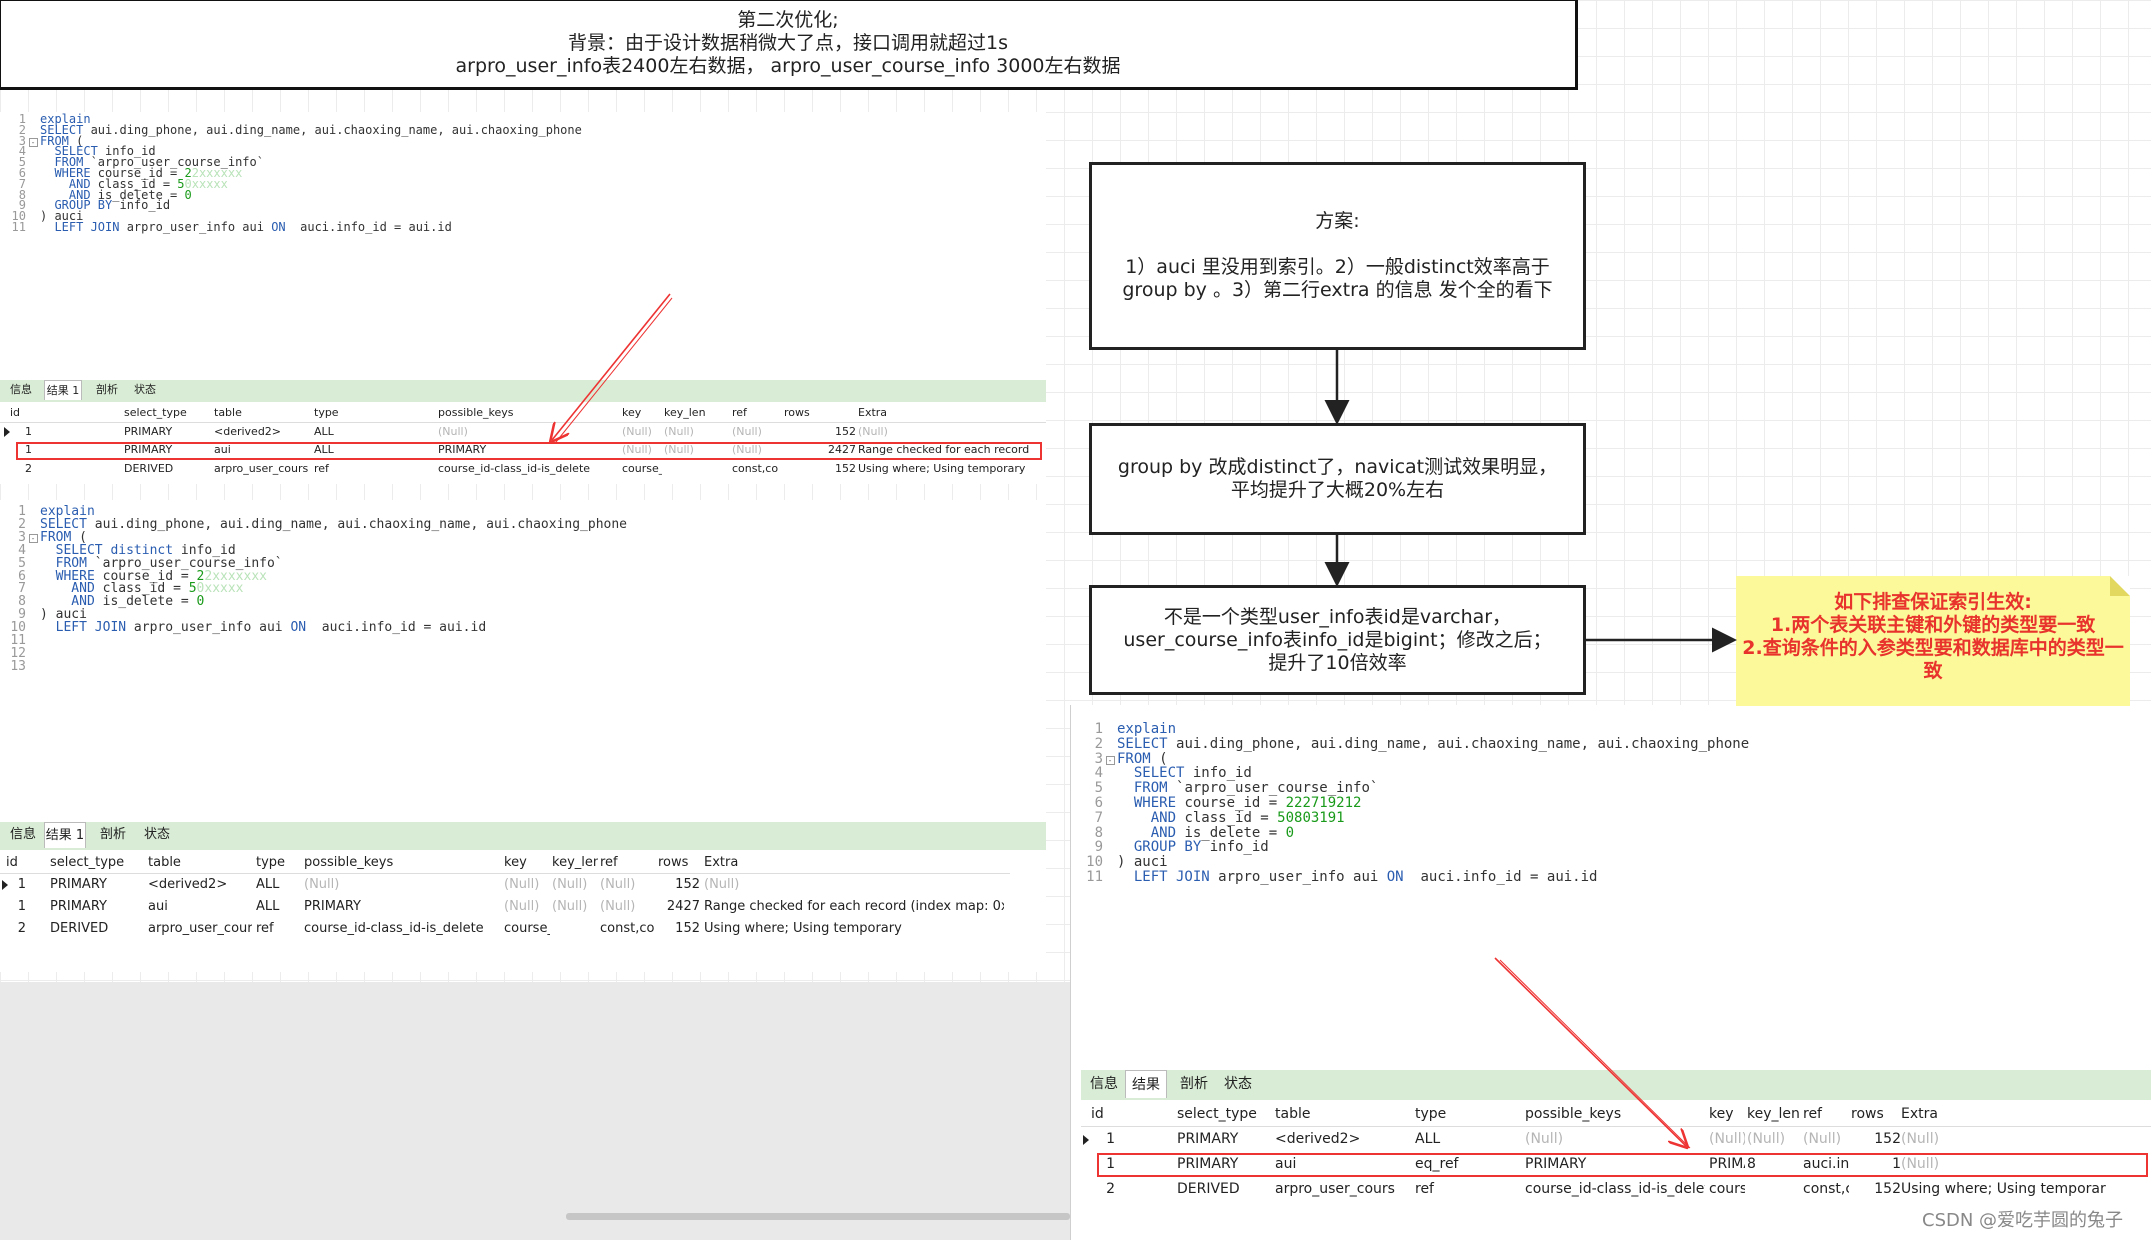 This screenshot has width=2151, height=1240. Describe the element at coordinates (818, 1216) in the screenshot. I see `horizontal-scrollbar` at that location.